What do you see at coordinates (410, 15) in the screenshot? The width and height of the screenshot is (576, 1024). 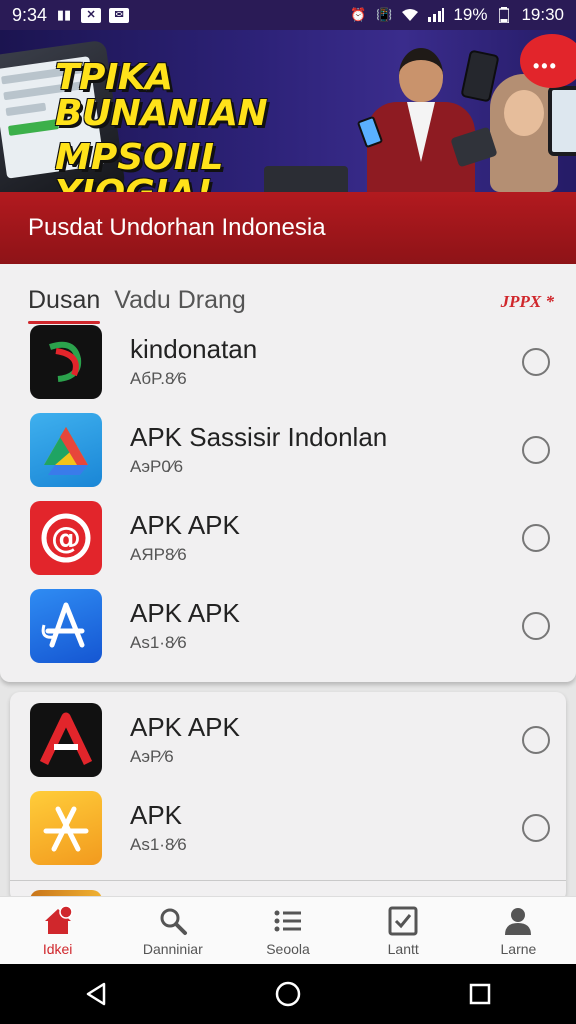 I see `wifi-icon` at bounding box center [410, 15].